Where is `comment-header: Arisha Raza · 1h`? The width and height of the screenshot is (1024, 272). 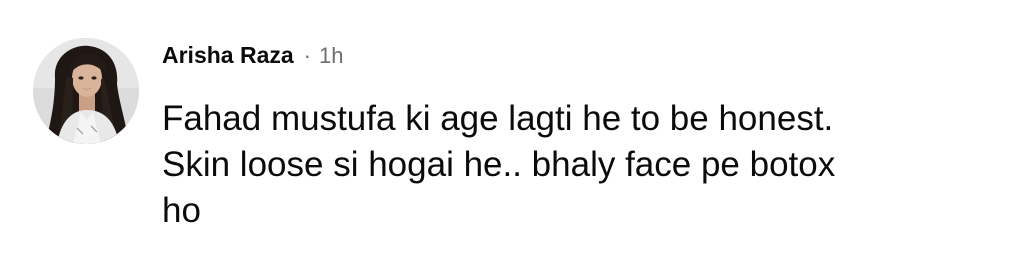 comment-header: Arisha Raza · 1h is located at coordinates (252, 59).